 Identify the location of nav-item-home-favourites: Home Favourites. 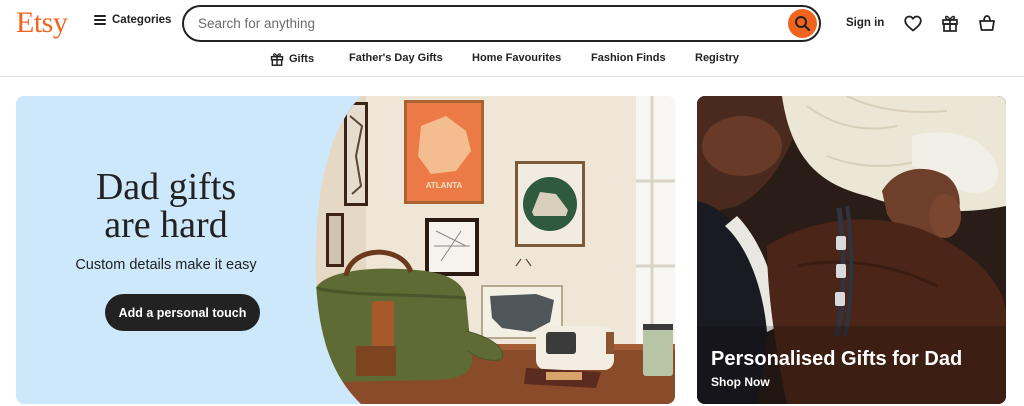
(516, 58).